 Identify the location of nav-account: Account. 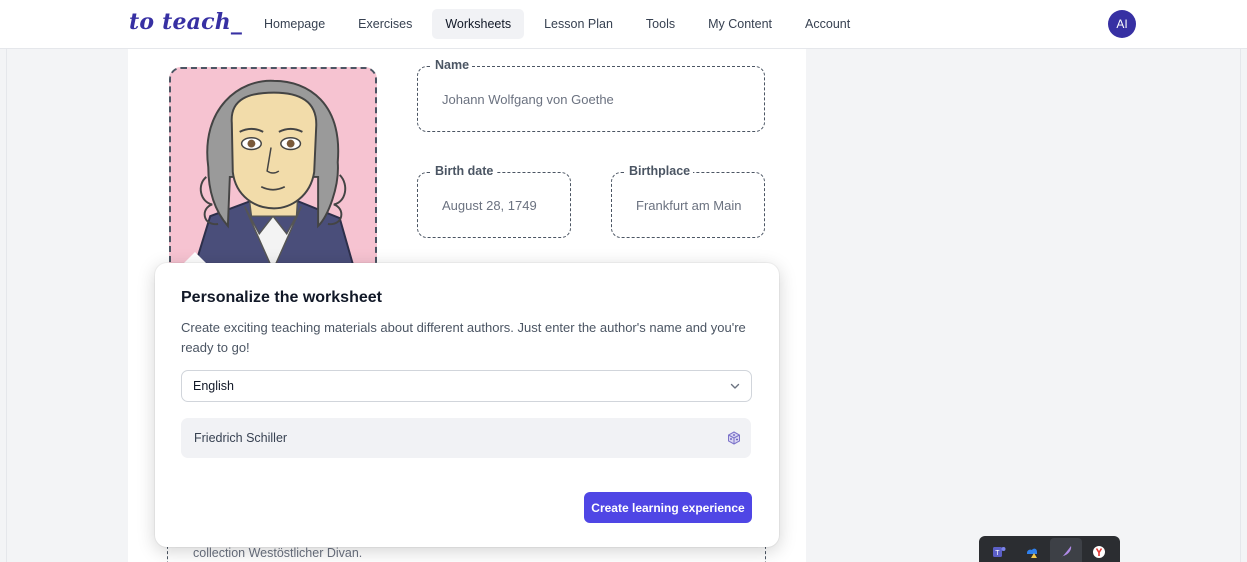
(827, 24).